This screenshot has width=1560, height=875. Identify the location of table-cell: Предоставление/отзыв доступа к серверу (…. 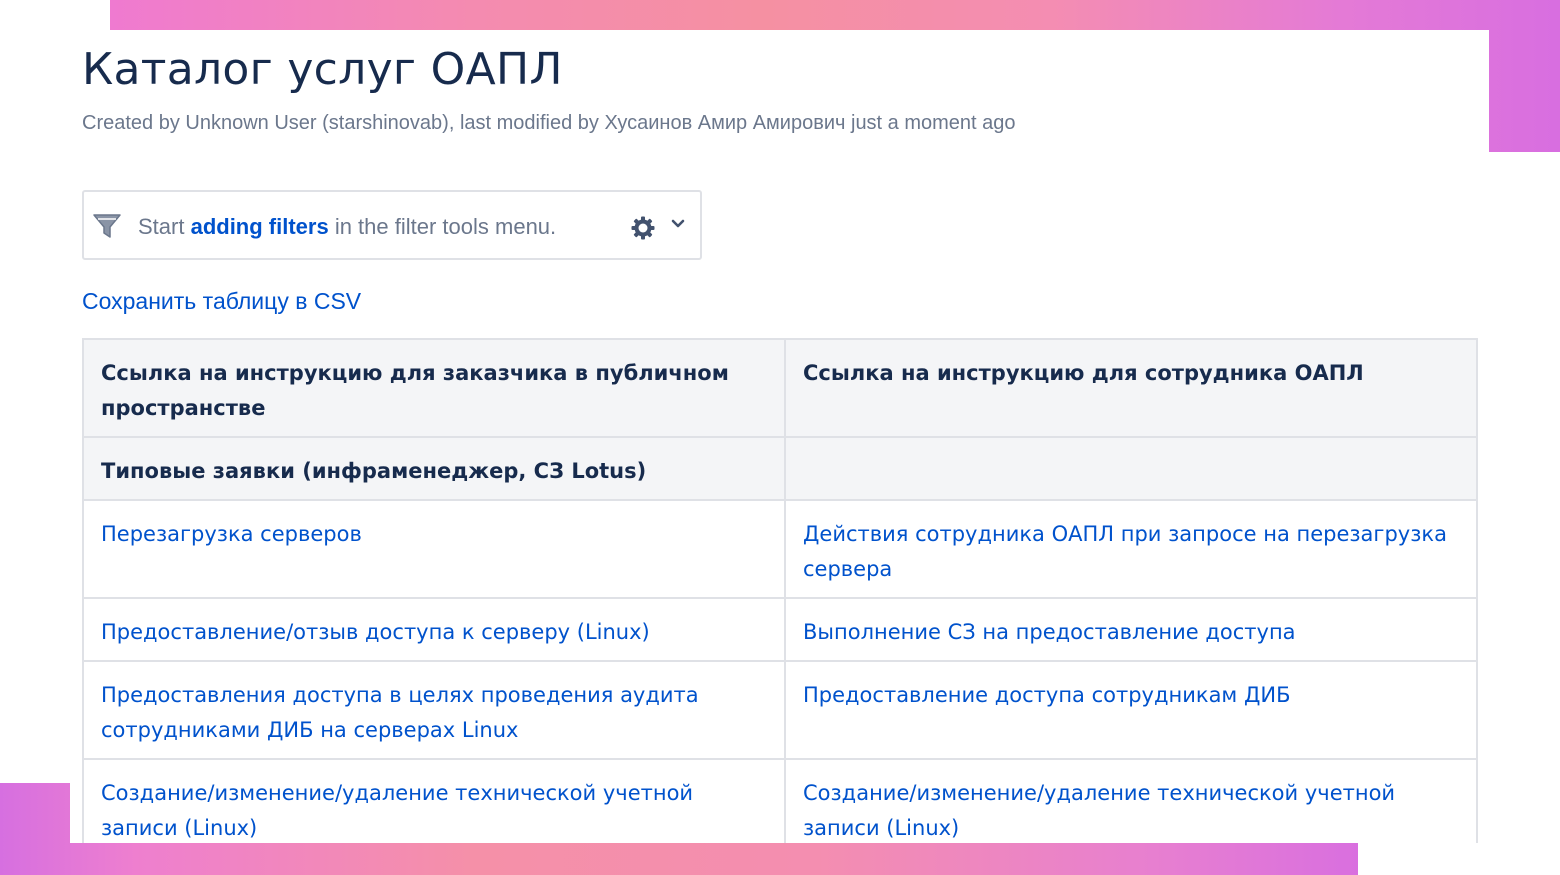
(434, 629).